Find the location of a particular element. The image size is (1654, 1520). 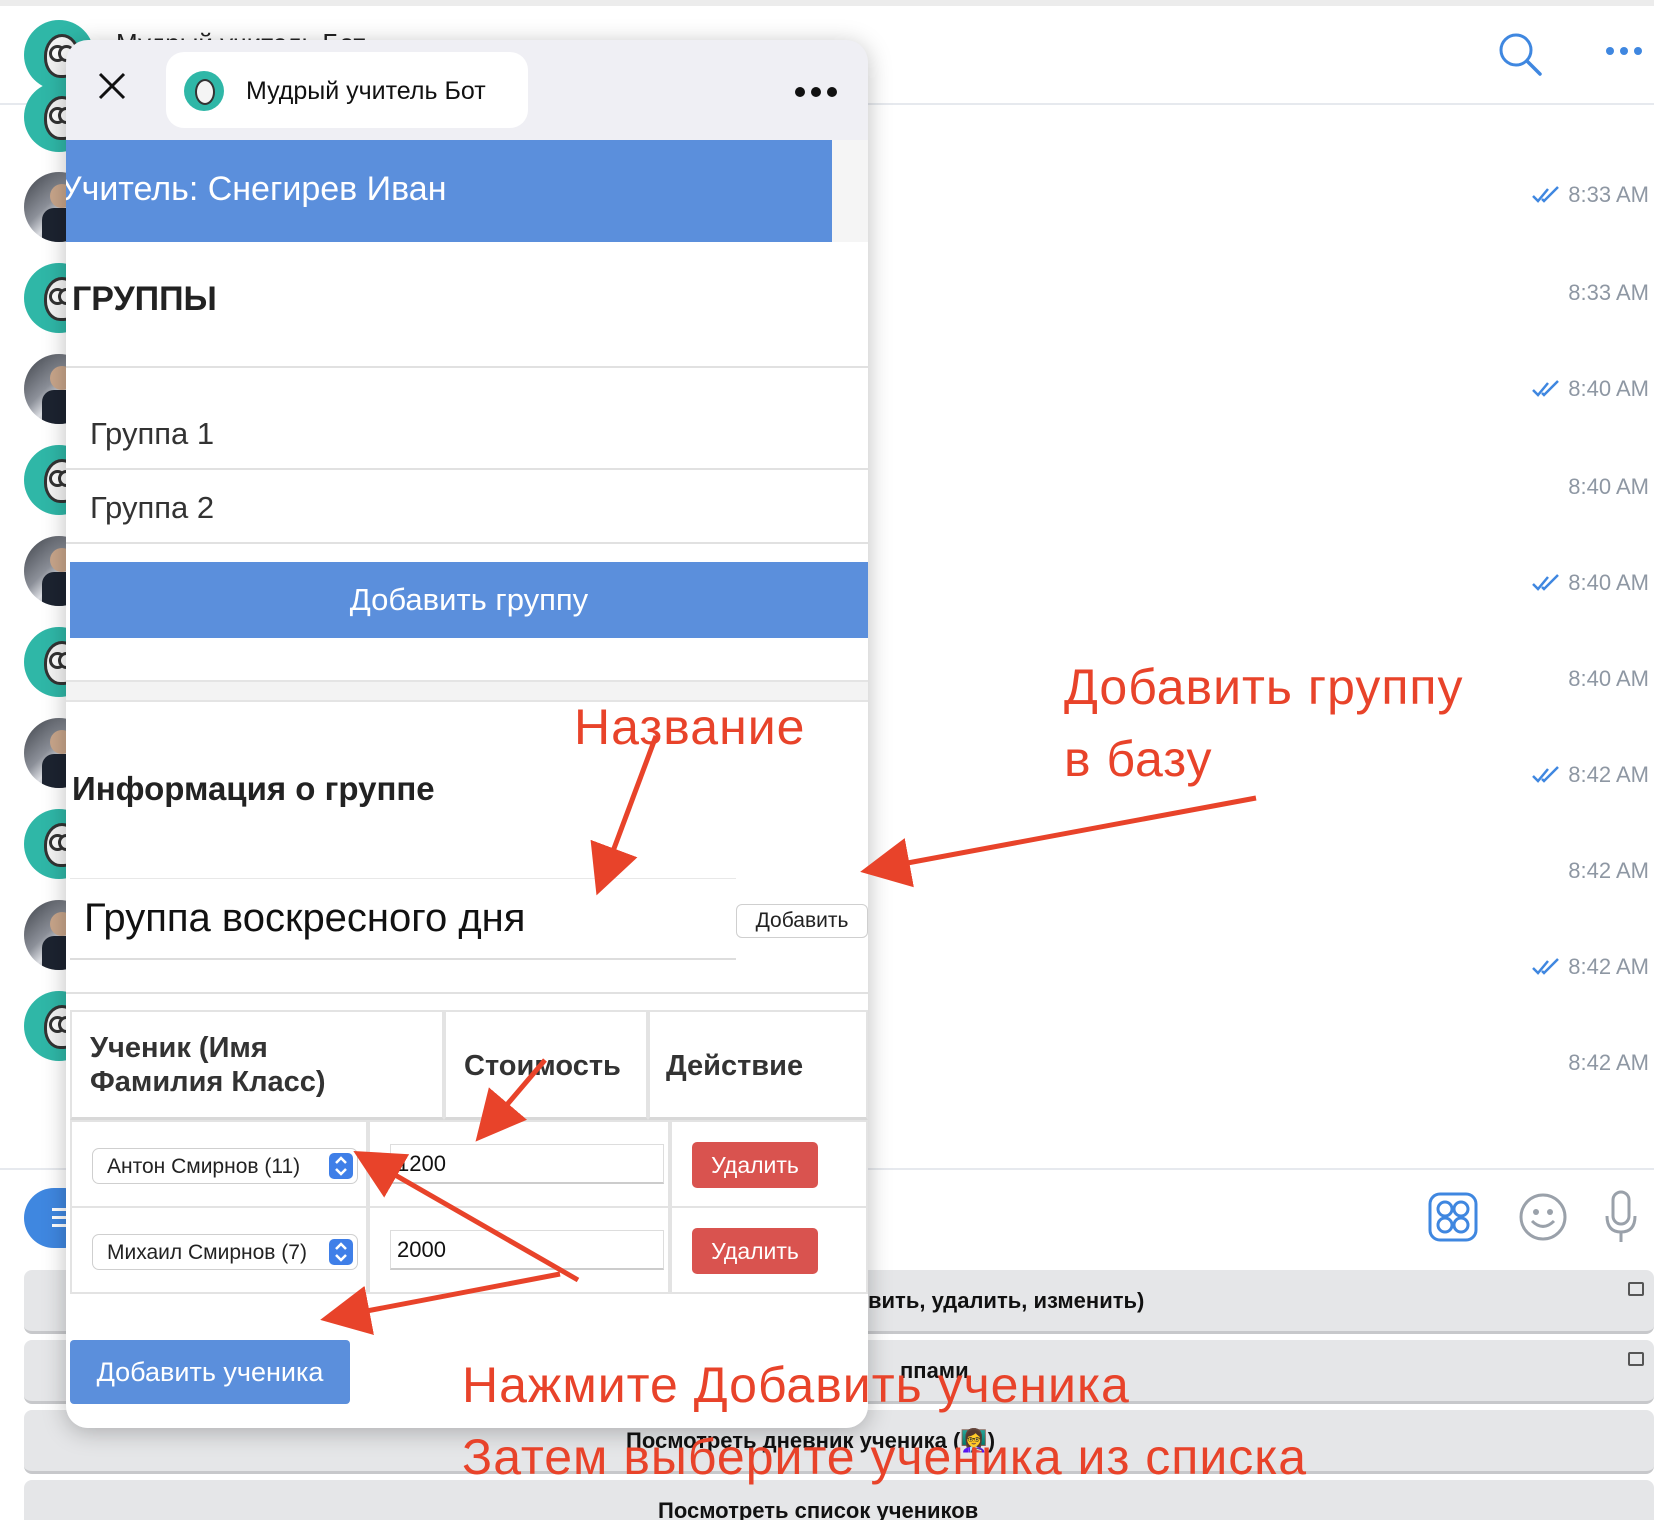

group-info-heading: Информация о группе is located at coordinates (253, 788).